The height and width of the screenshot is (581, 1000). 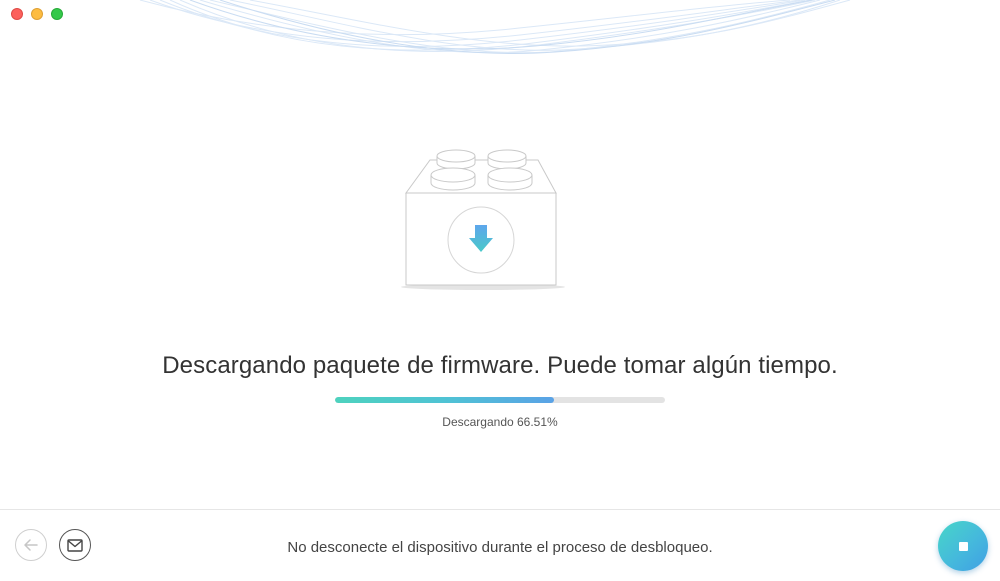 What do you see at coordinates (500, 422) in the screenshot?
I see `download-status-text: Descargando 66.51%` at bounding box center [500, 422].